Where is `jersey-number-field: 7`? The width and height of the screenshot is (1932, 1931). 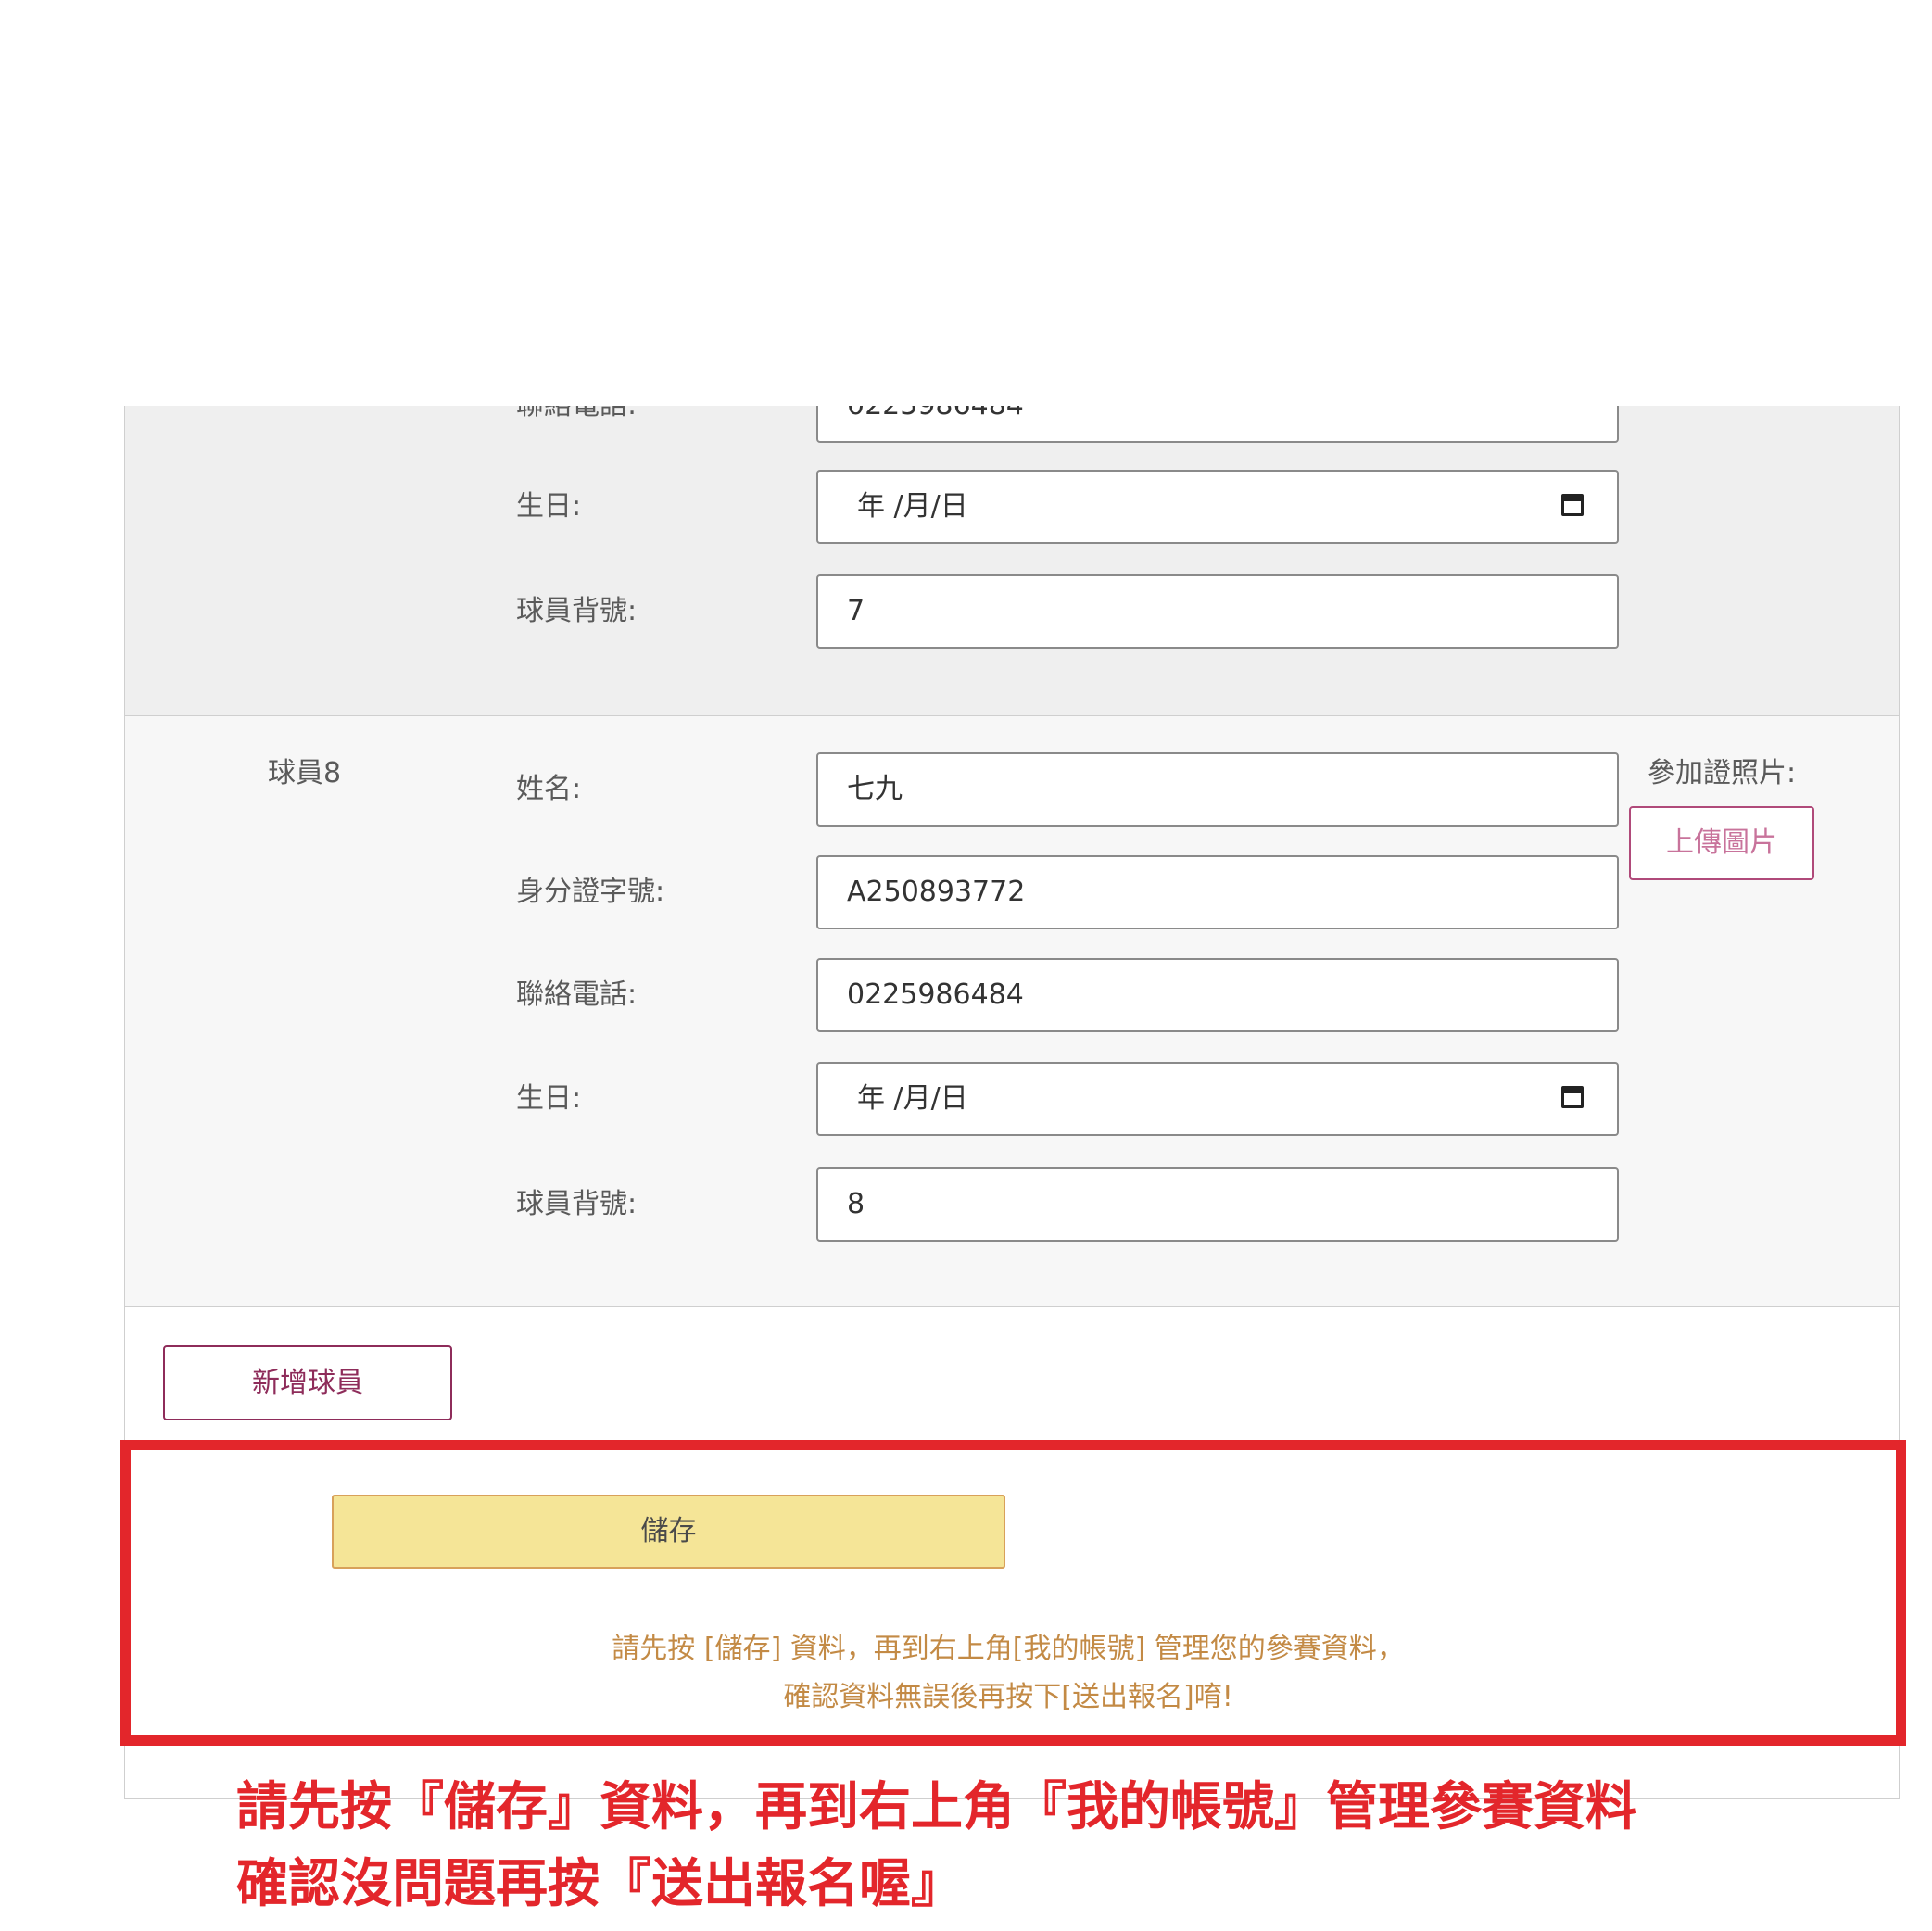
jersey-number-field: 7 is located at coordinates (1217, 611).